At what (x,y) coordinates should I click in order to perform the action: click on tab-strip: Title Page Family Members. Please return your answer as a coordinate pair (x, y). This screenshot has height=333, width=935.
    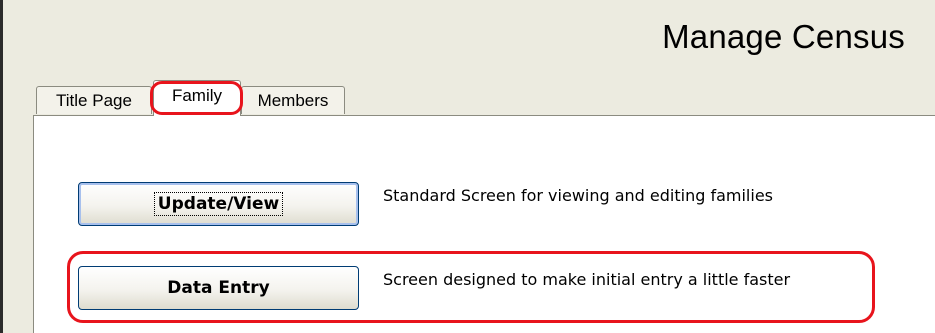
    Looking at the image, I should click on (469, 97).